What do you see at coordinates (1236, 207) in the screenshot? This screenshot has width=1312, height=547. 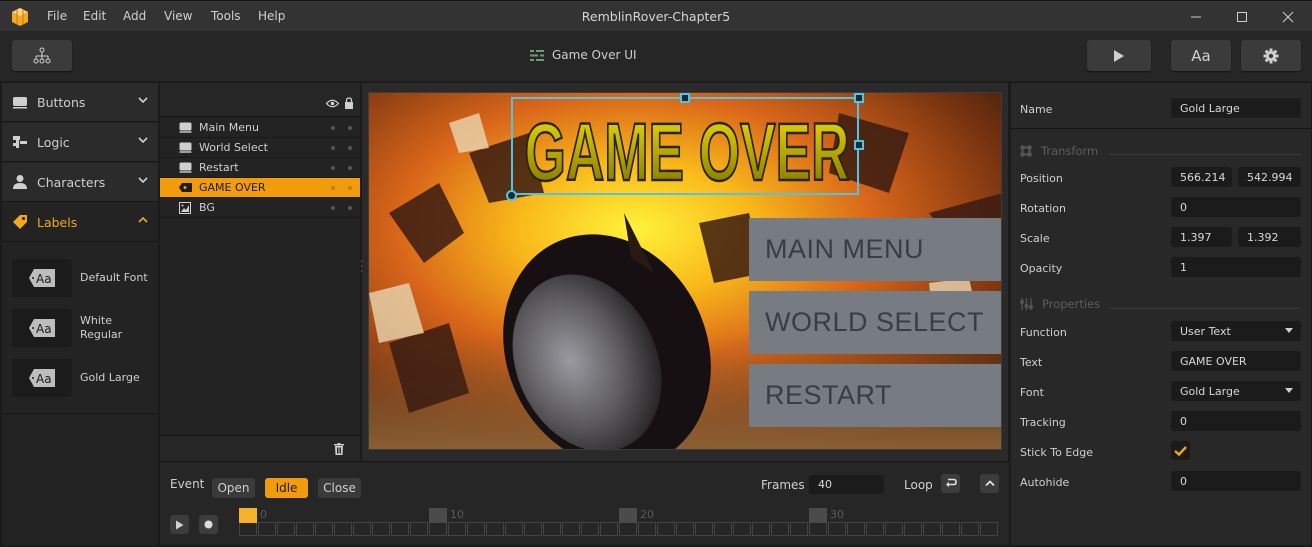 I see `rotation-input: 0` at bounding box center [1236, 207].